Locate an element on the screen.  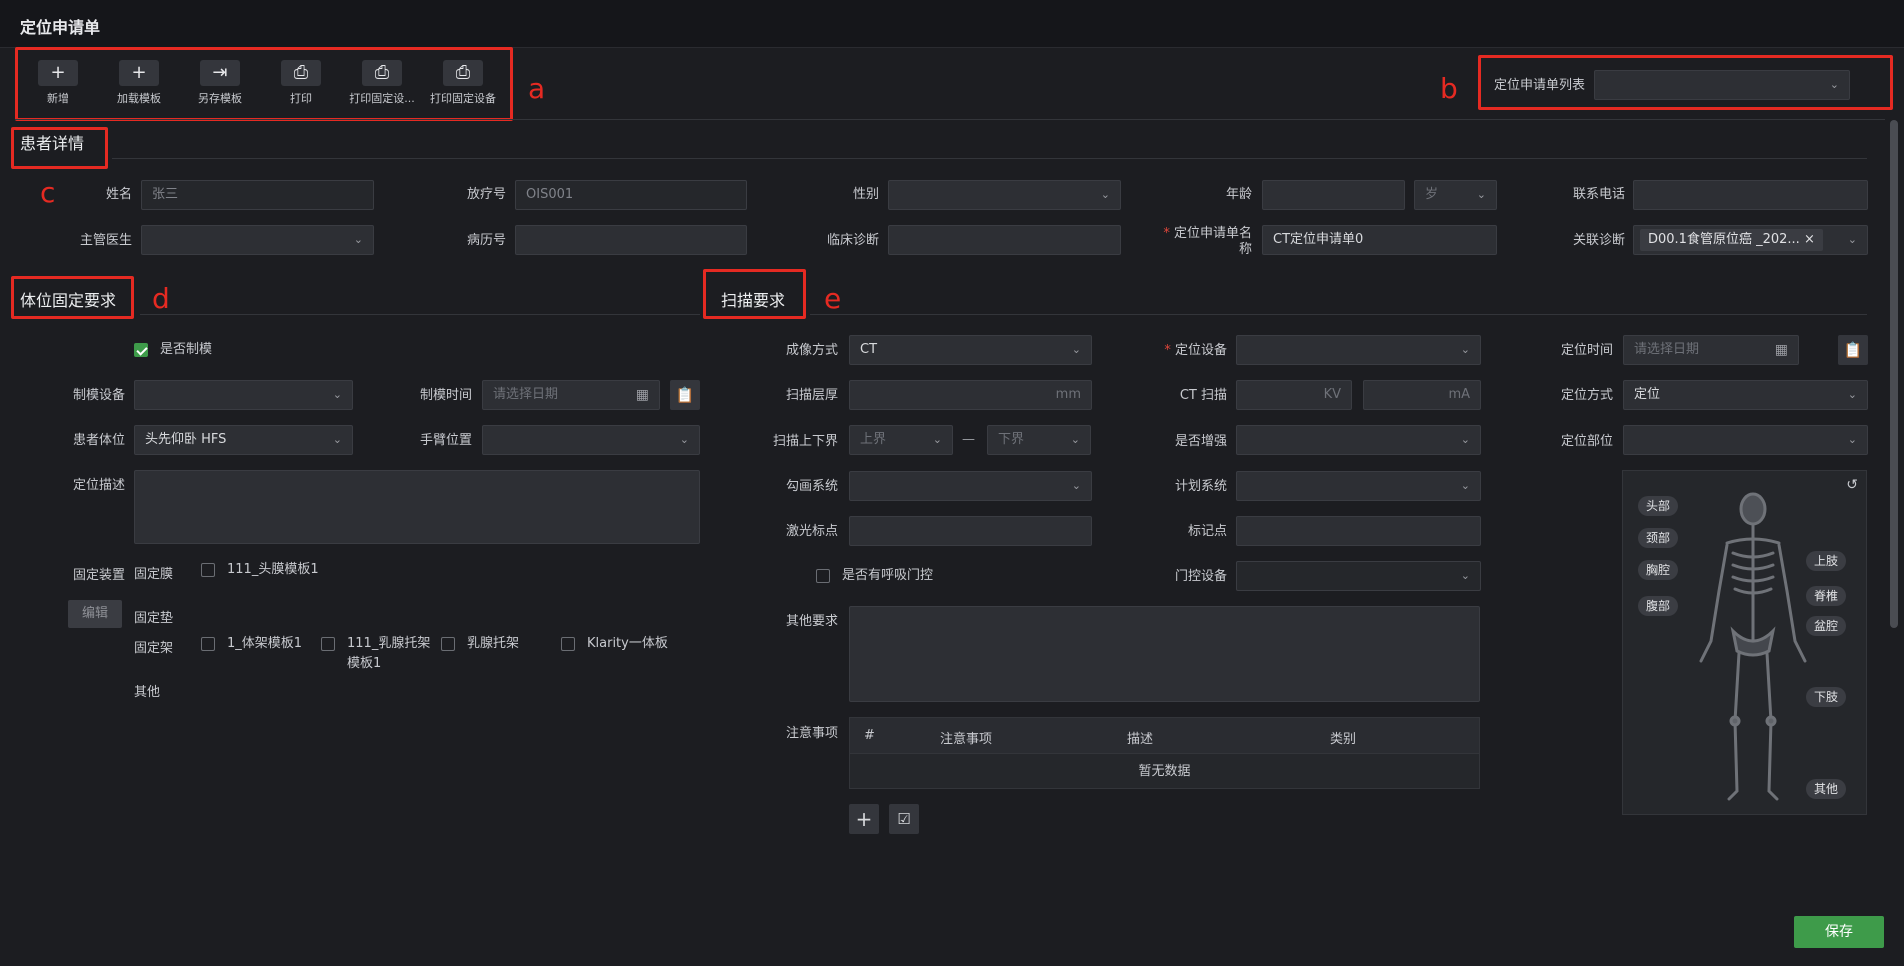
patient-position-select: 头先仰卧 HFS ⌄ is located at coordinates (243, 440).